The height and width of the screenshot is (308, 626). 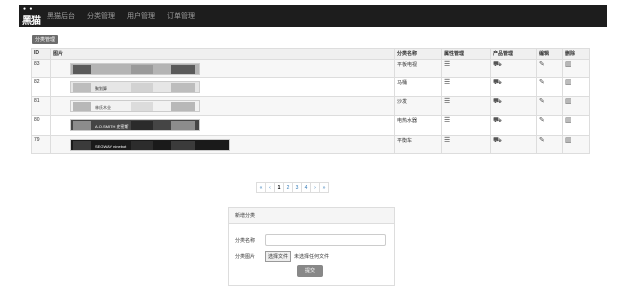 I want to click on row-id: 79, so click(x=41, y=144).